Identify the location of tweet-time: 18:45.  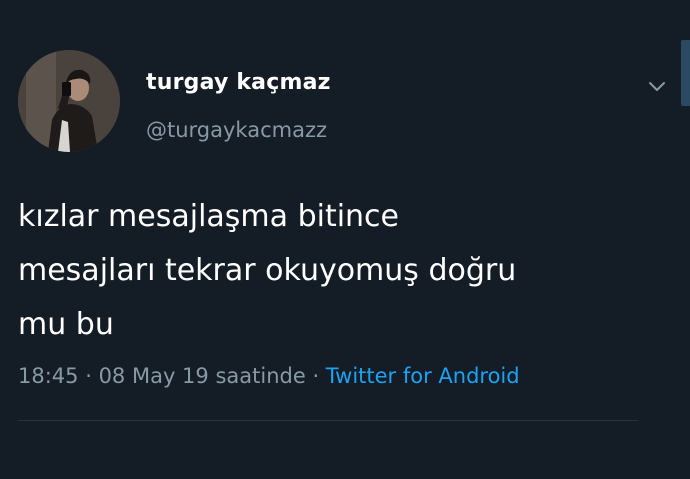
(48, 376).